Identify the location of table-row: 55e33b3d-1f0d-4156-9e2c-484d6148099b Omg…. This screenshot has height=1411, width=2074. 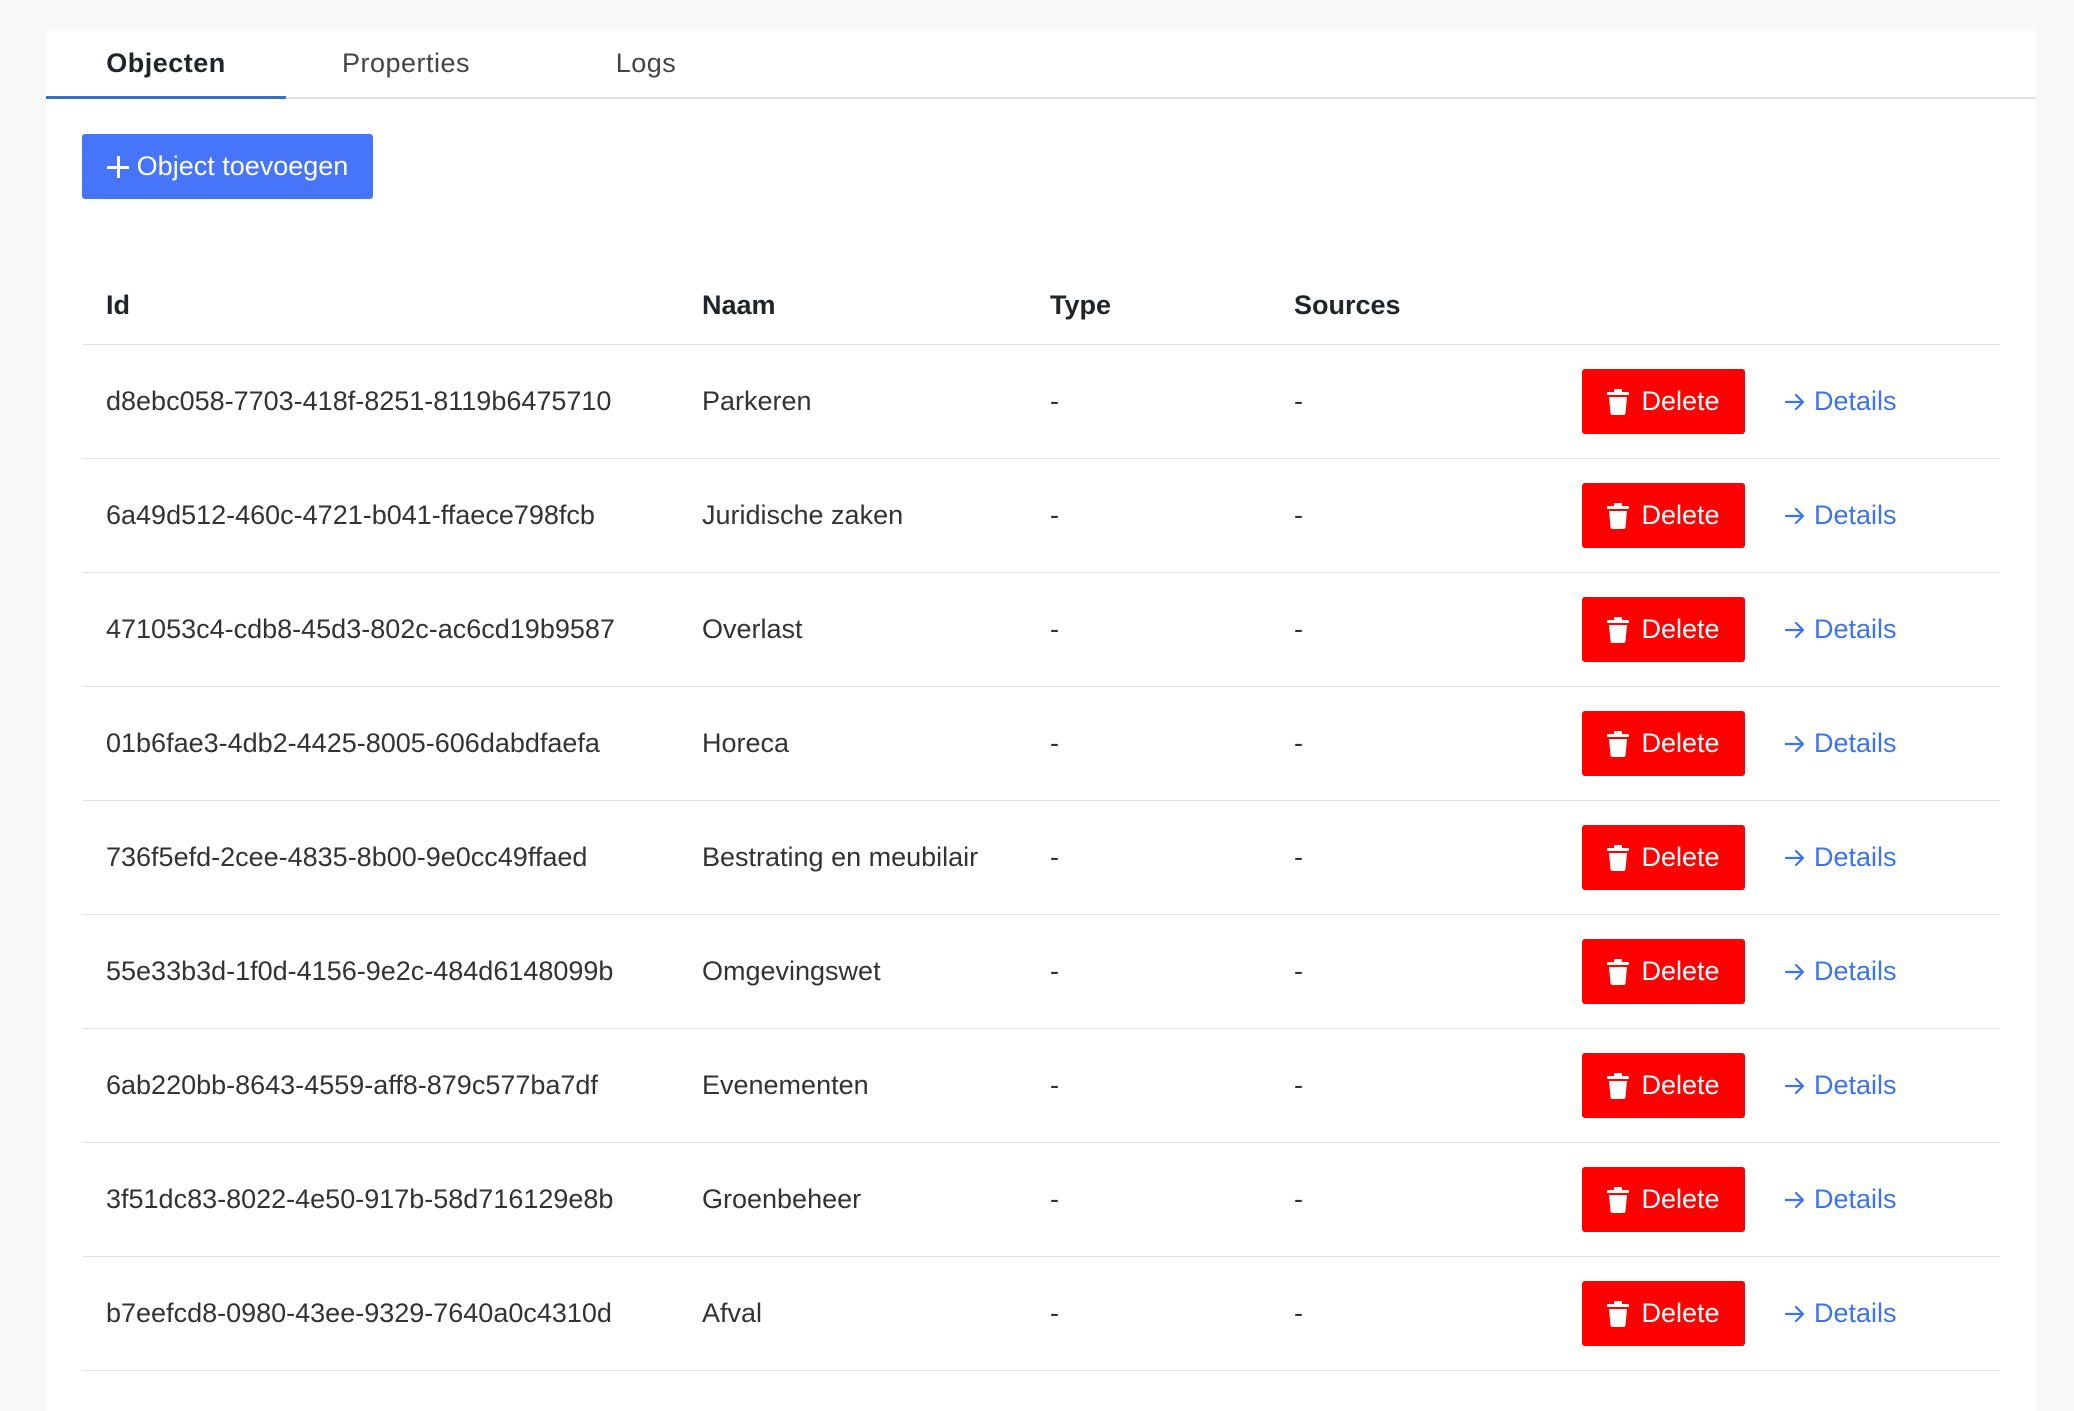
(1041, 972).